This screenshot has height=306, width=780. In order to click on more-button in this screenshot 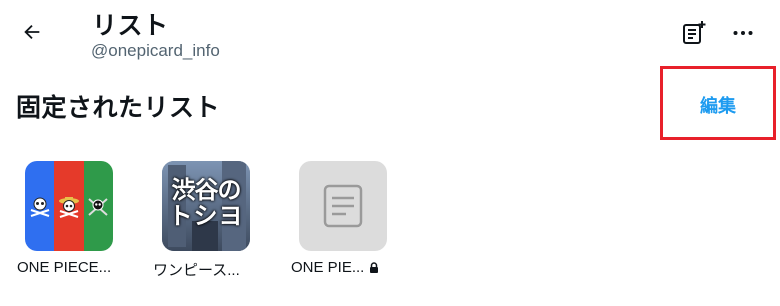, I will do `click(743, 33)`.